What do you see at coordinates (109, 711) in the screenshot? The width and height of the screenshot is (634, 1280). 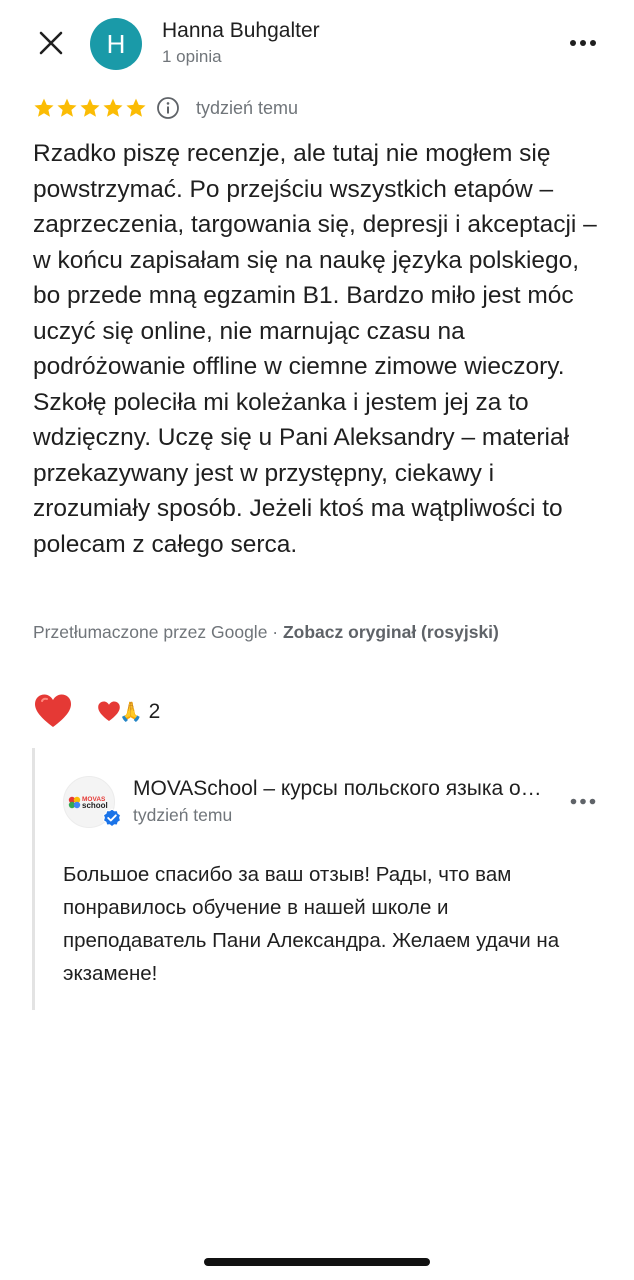 I see `heart-icon` at bounding box center [109, 711].